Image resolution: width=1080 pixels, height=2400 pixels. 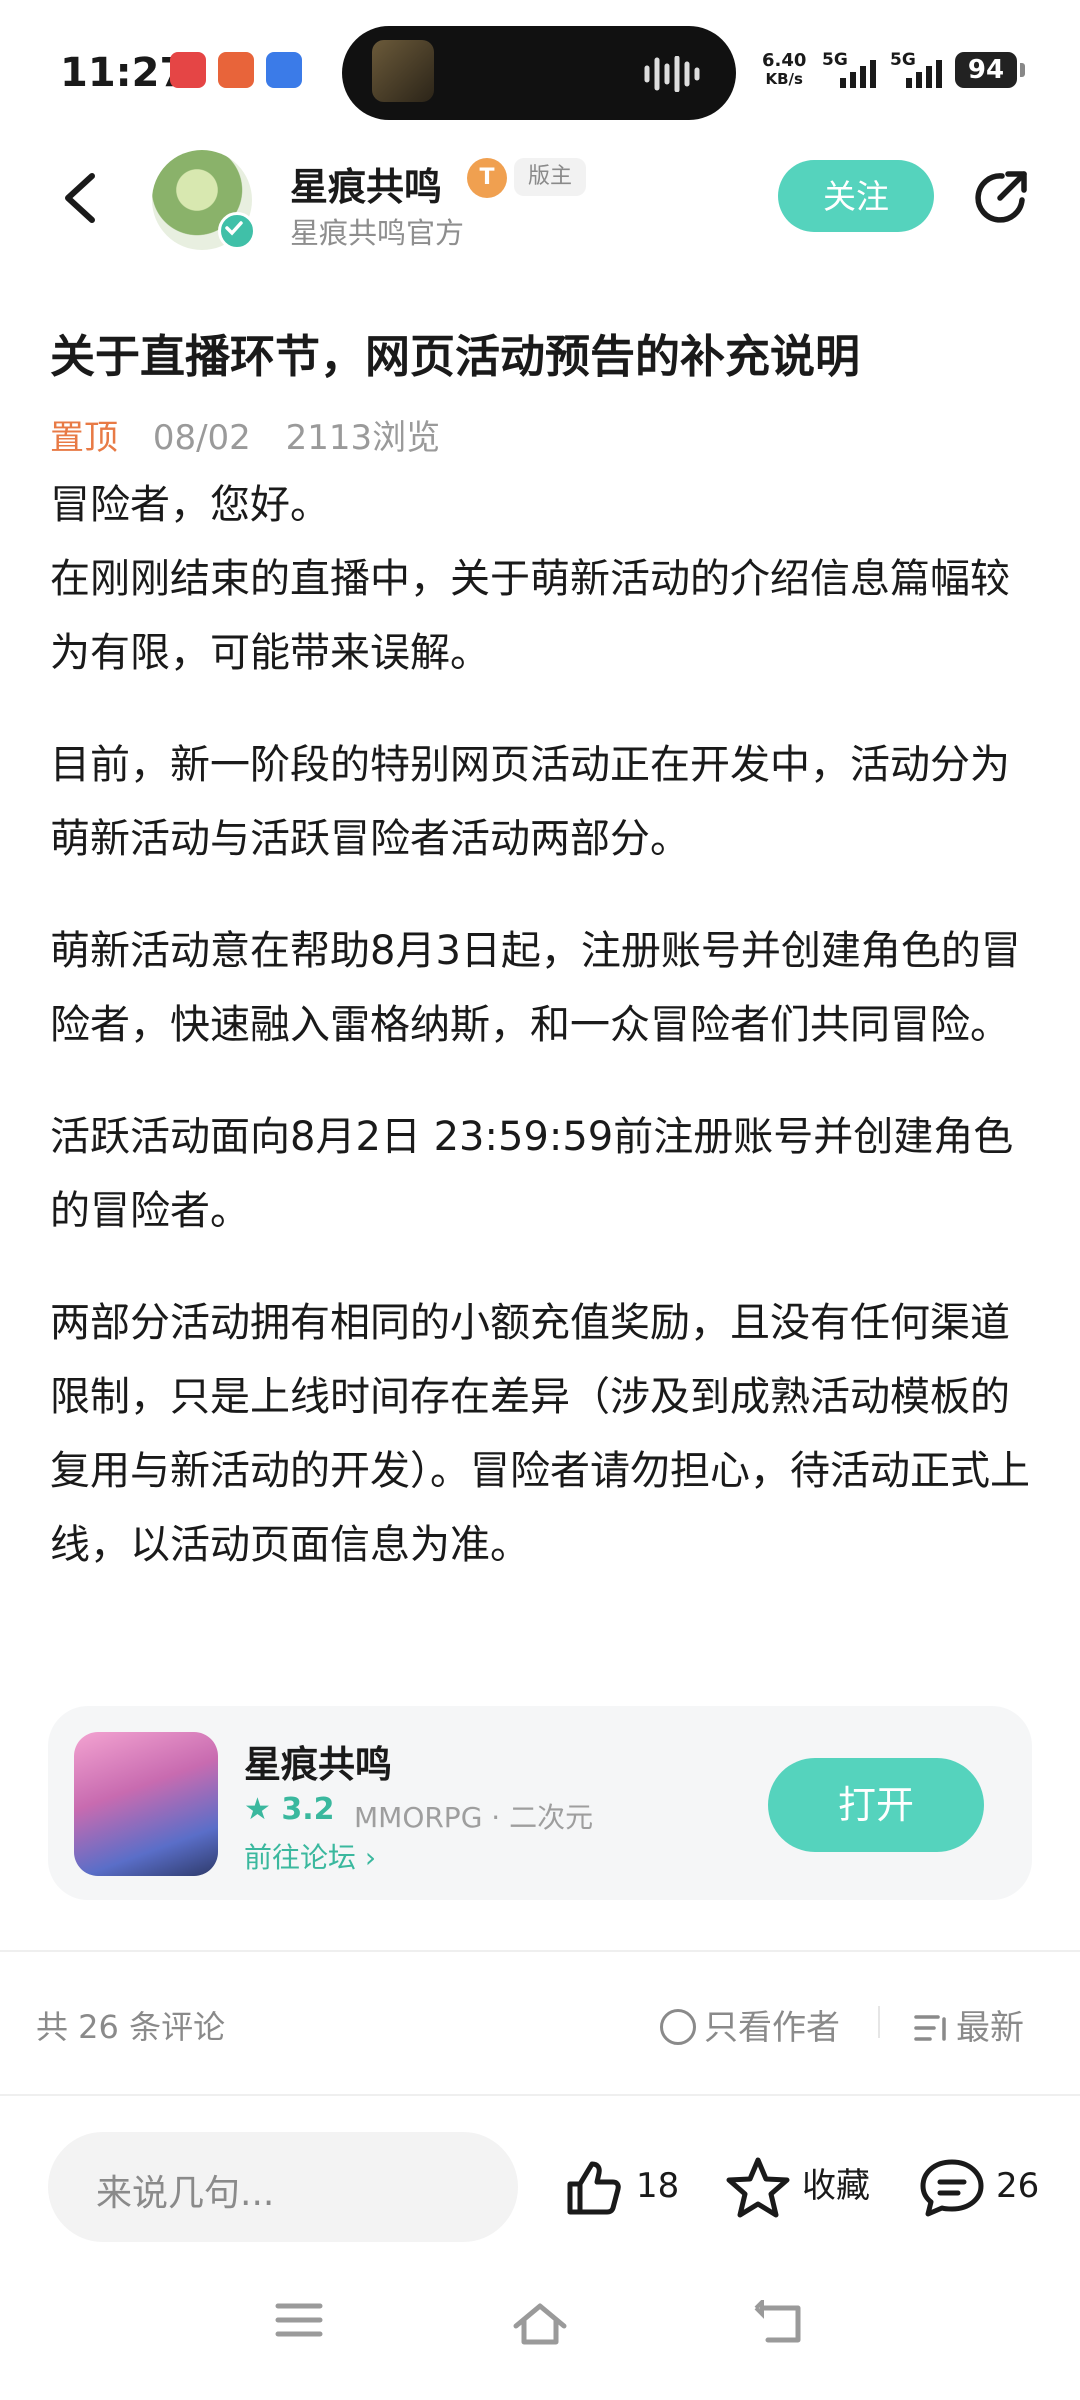 I want to click on comments-button: 26, so click(x=978, y=2186).